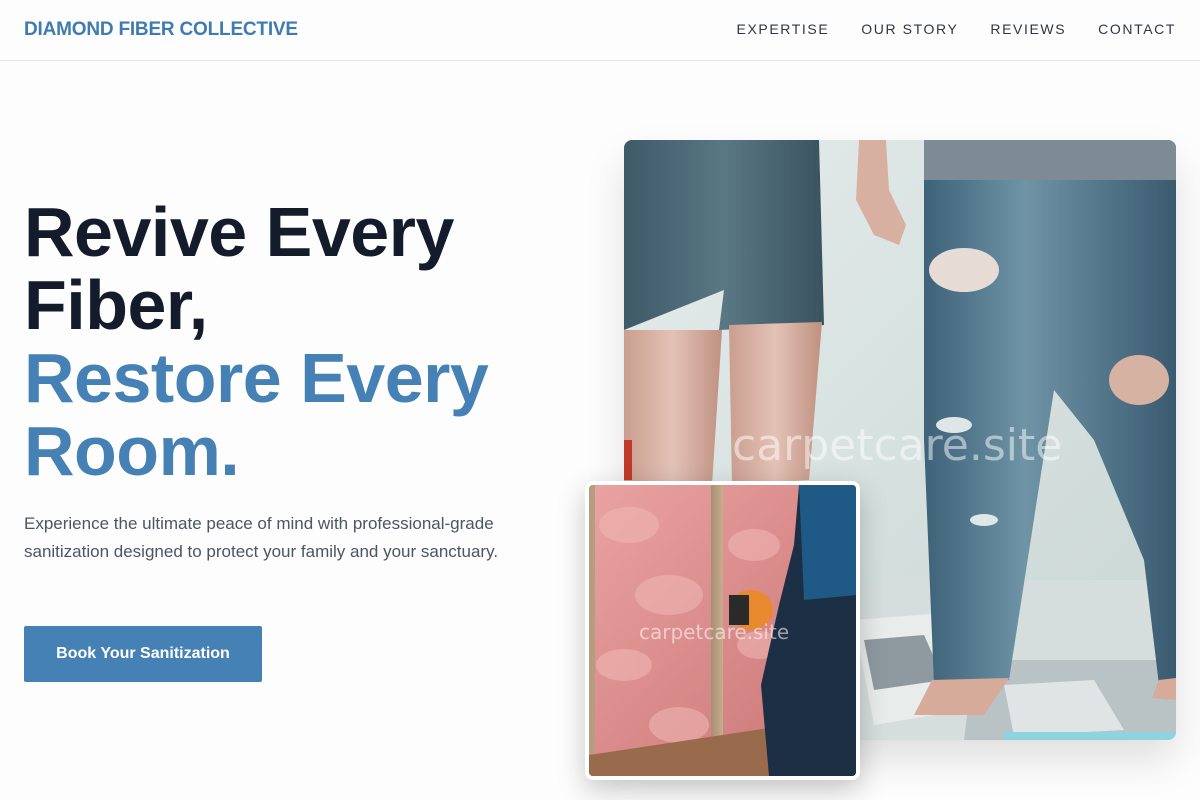 The width and height of the screenshot is (1200, 800). I want to click on headline-line-3: Restore Every, so click(256, 378).